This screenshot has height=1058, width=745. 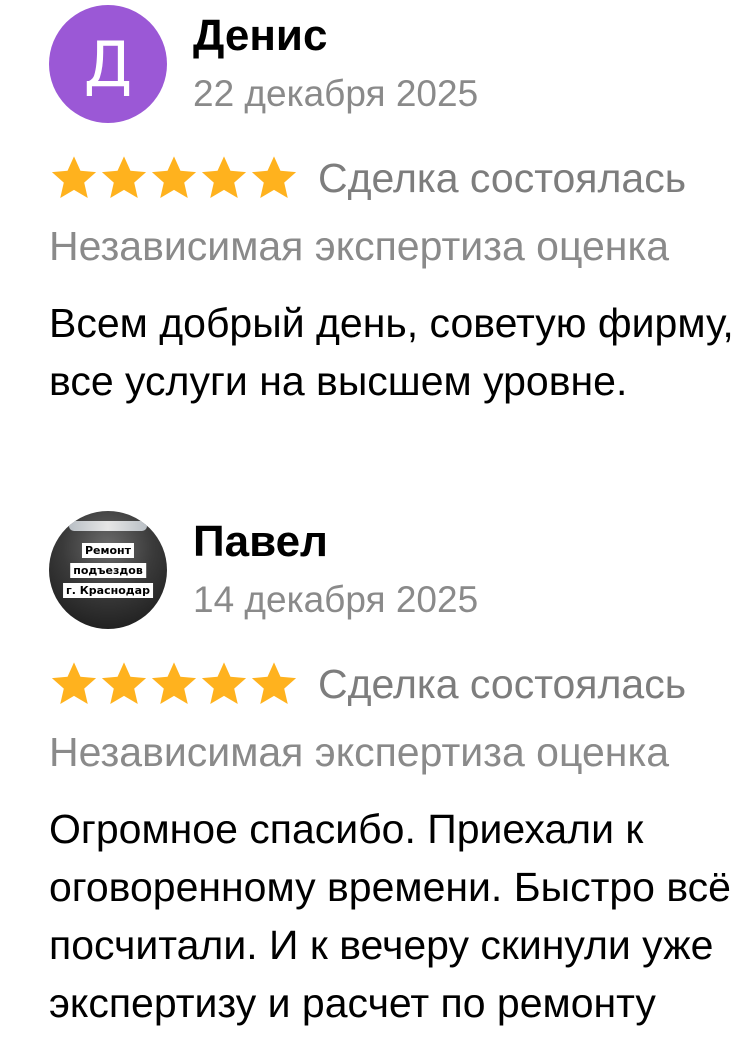 I want to click on avatar-photo-text: Ремонт, so click(x=108, y=550).